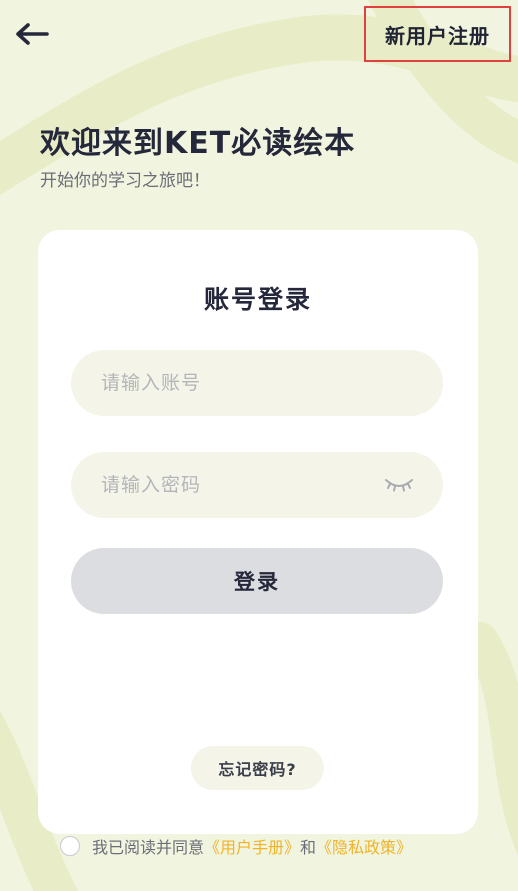 This screenshot has width=518, height=891. I want to click on agreement-checkbox, so click(70, 846).